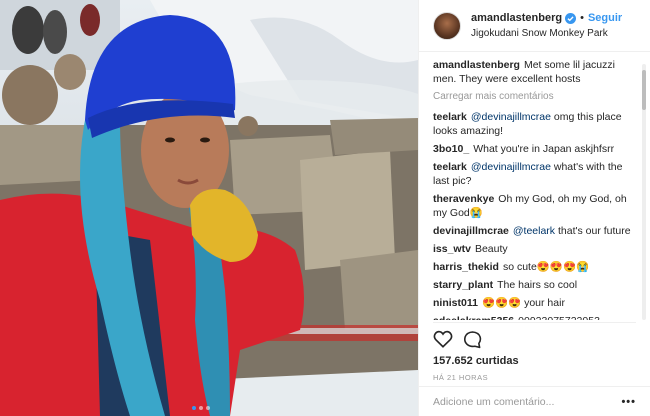  Describe the element at coordinates (644, 192) in the screenshot. I see `comments-scrollbar` at that location.